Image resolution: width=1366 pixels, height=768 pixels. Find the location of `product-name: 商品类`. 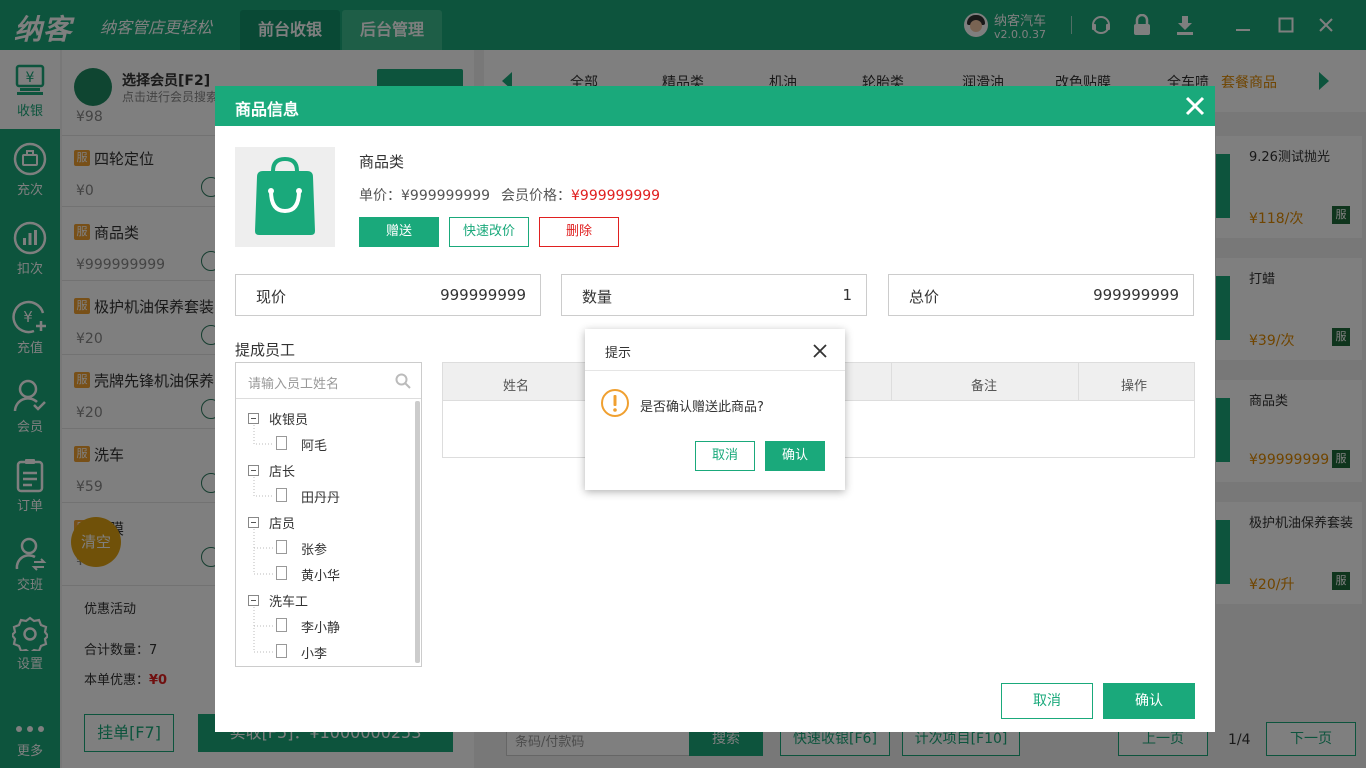

product-name: 商品类 is located at coordinates (382, 162).